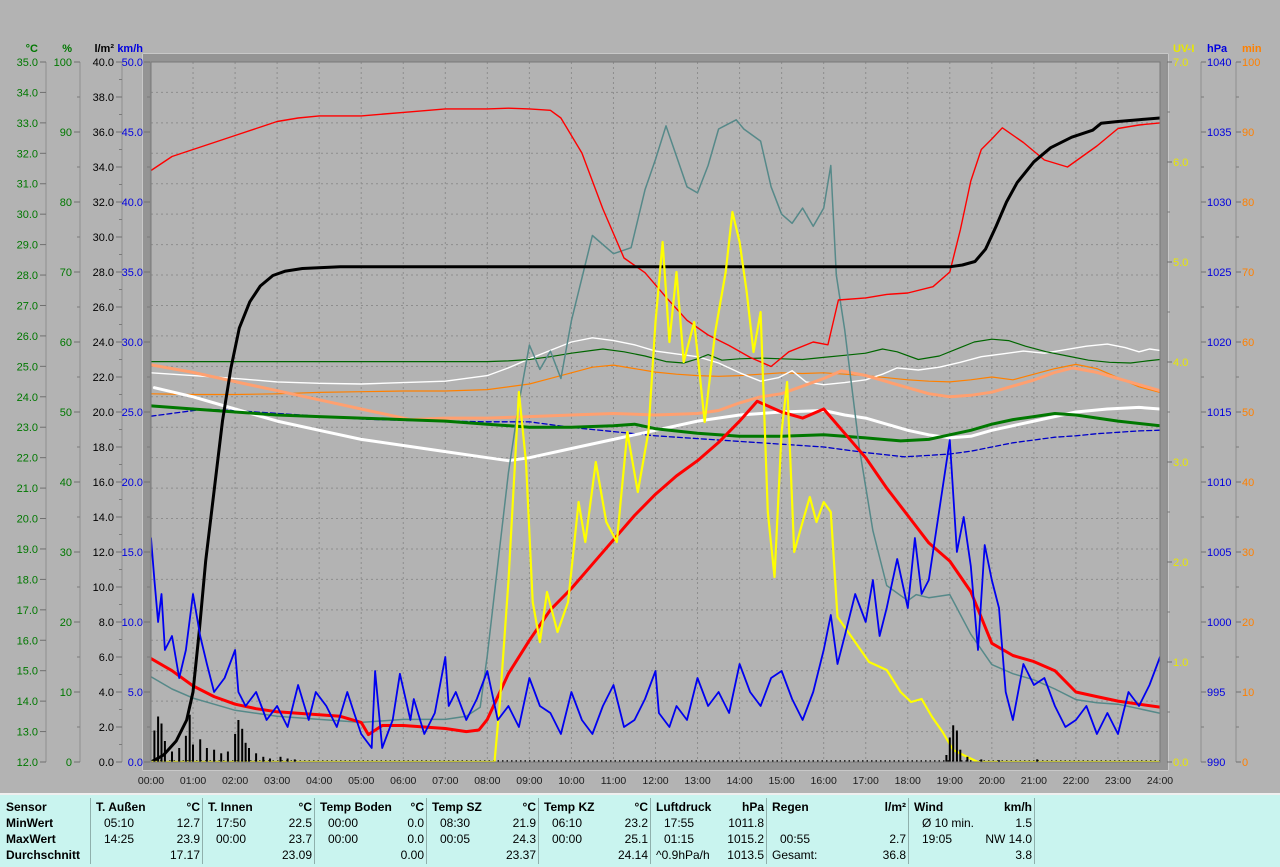  What do you see at coordinates (929, 807) in the screenshot?
I see `table-sensor-name: Wind` at bounding box center [929, 807].